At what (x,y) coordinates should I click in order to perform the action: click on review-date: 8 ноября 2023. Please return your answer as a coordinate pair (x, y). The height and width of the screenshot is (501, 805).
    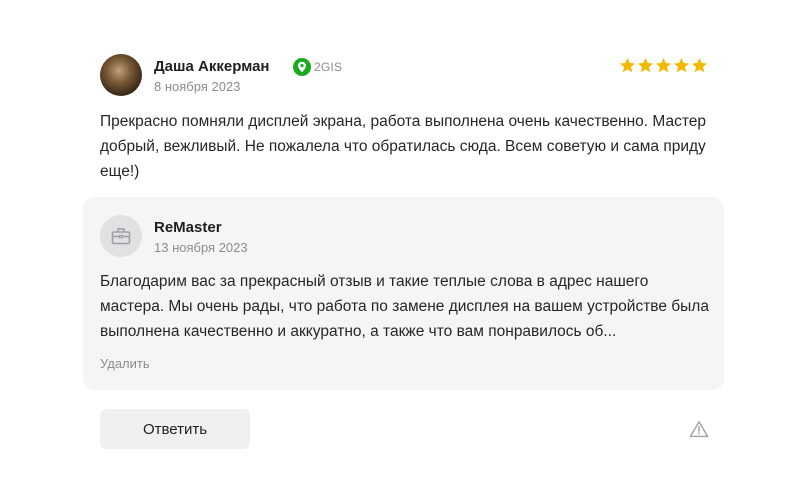
    Looking at the image, I should click on (197, 86).